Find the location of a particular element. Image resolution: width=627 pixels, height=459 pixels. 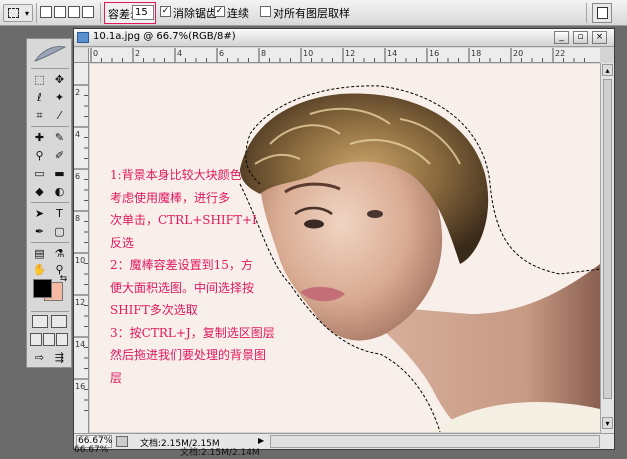

status-menu-arrow-icon: ▶ is located at coordinates (261, 440).